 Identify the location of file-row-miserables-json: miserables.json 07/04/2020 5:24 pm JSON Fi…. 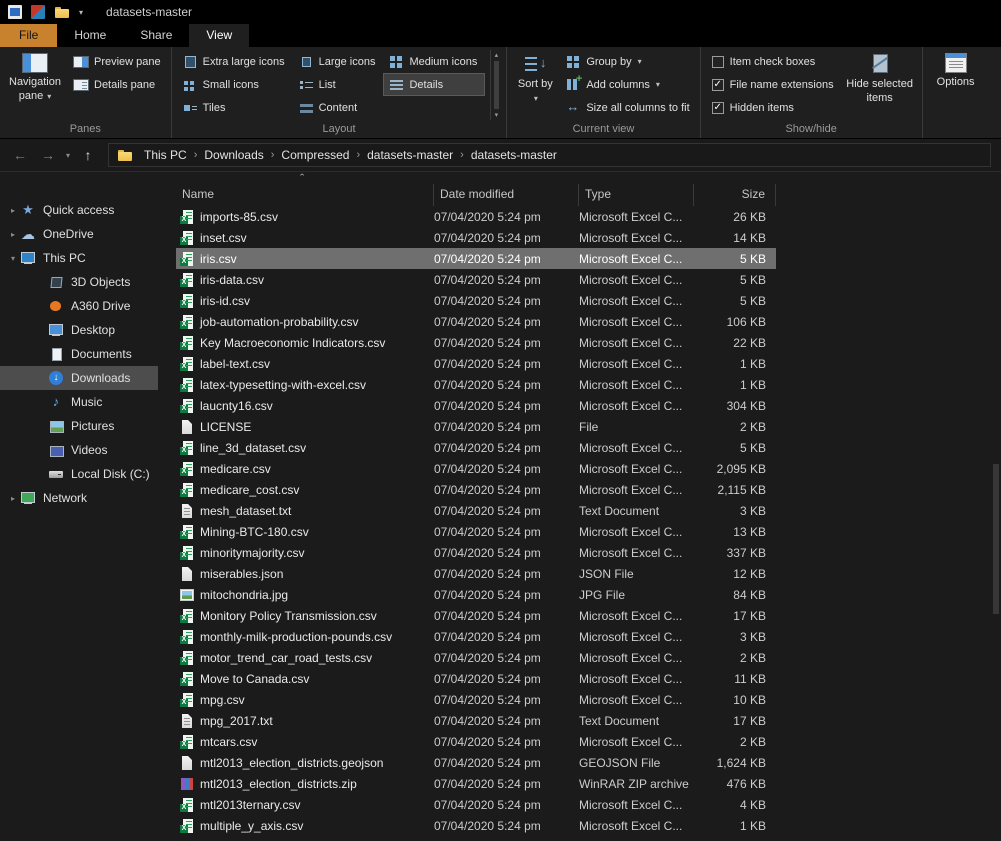
(476, 573).